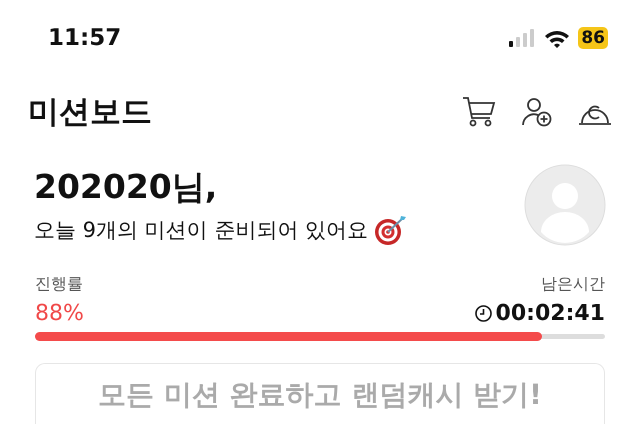 This screenshot has height=440, width=640. I want to click on clock-time: 11:57, so click(85, 38).